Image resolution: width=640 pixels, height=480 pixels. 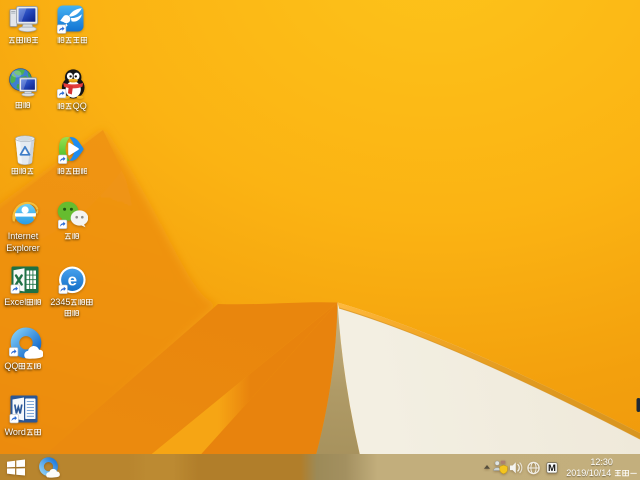 What do you see at coordinates (552, 468) in the screenshot?
I see `svg-text: M` at bounding box center [552, 468].